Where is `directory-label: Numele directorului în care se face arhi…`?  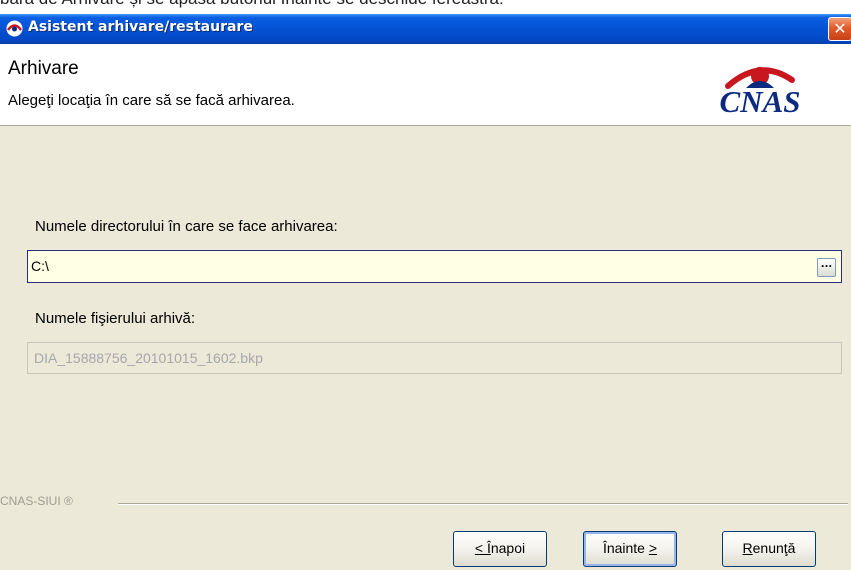
directory-label: Numele directorului în care se face arhi… is located at coordinates (186, 226).